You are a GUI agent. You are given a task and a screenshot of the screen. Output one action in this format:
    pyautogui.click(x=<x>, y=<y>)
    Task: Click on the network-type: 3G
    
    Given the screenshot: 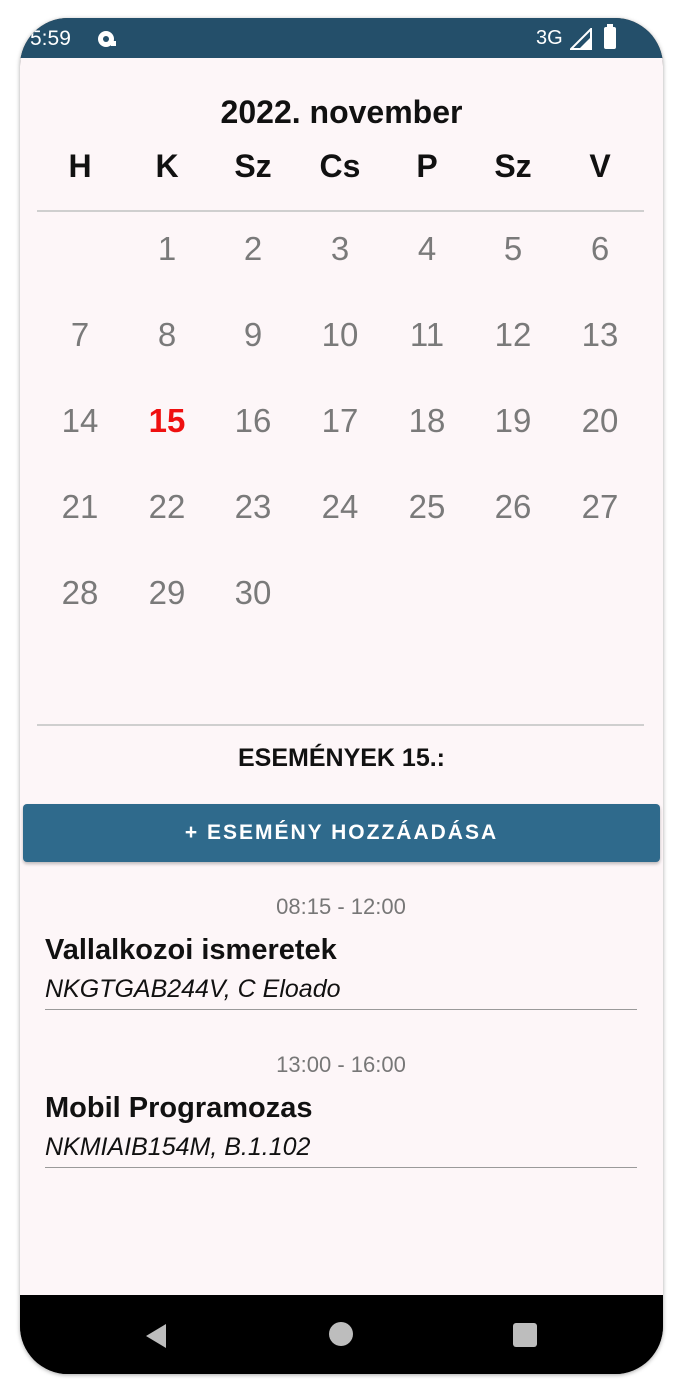 What is the action you would take?
    pyautogui.click(x=549, y=38)
    